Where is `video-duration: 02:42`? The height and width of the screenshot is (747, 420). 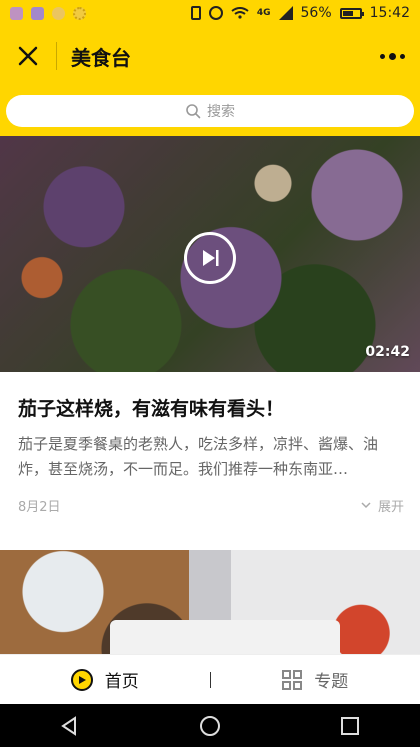
video-duration: 02:42 is located at coordinates (387, 352).